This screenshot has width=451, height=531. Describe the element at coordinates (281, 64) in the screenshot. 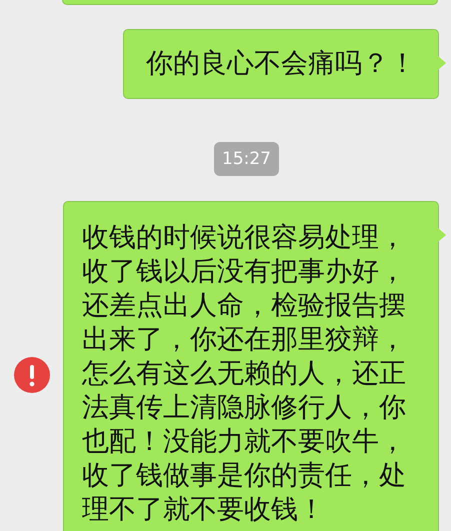

I see `message-bubble: 你的良心不会痛吗？！` at that location.